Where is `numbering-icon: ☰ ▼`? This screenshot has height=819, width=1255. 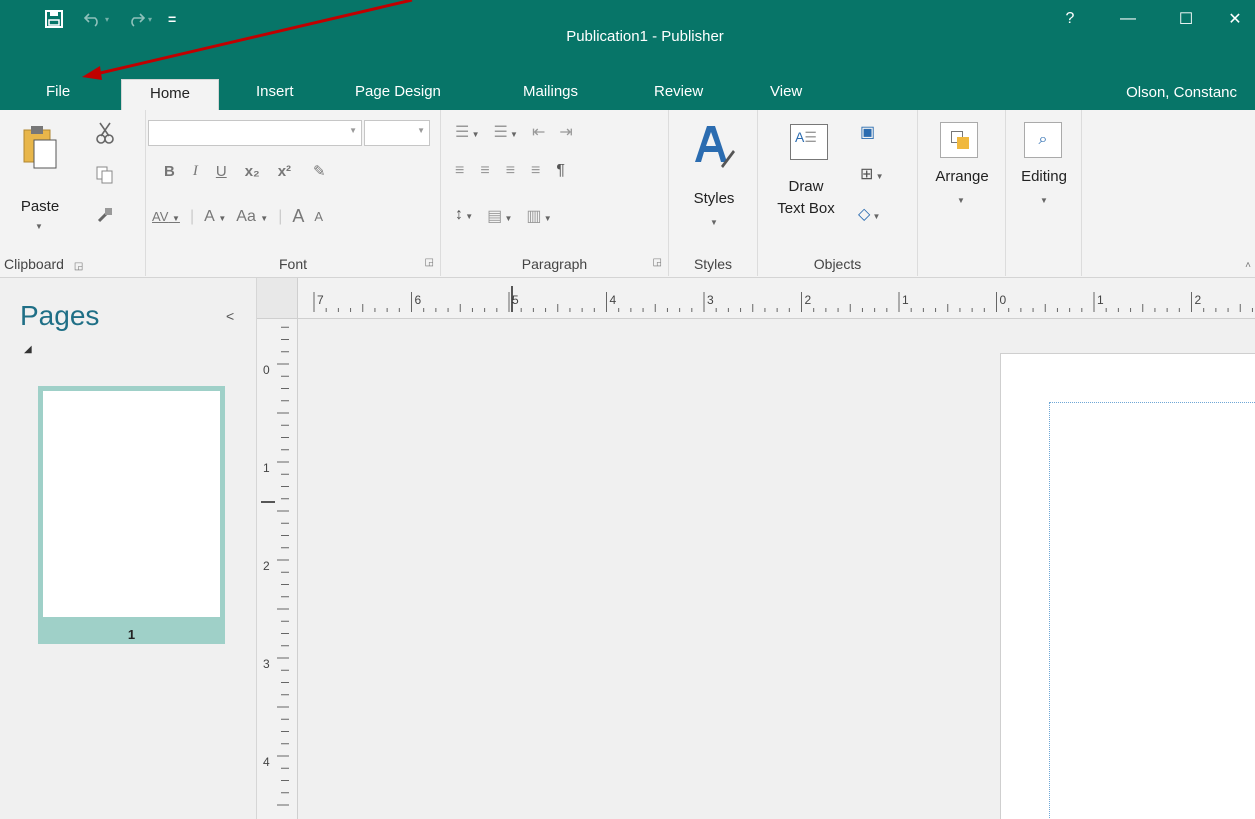 numbering-icon: ☰ ▼ is located at coordinates (505, 132).